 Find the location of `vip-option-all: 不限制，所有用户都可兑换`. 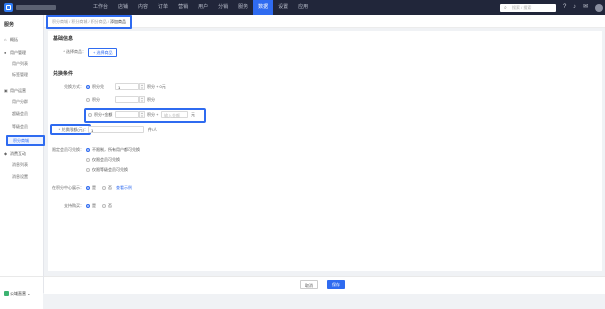

vip-option-all: 不限制，所有用户都可兑换 is located at coordinates (113, 150).